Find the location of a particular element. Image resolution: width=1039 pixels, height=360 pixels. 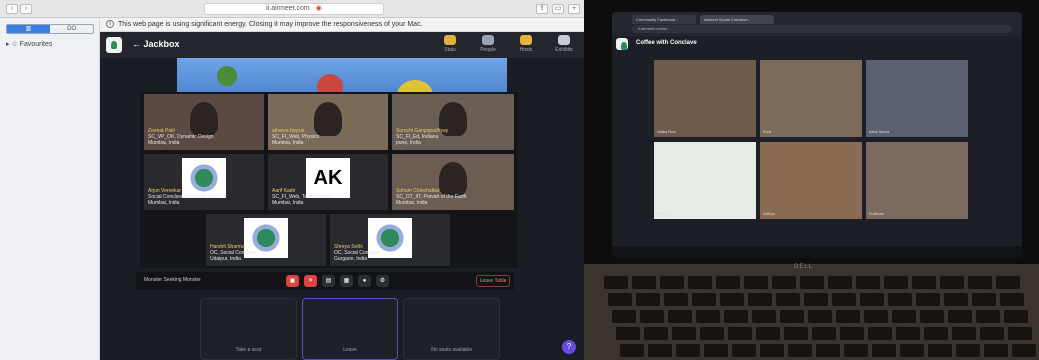

leave-table-button: Leave Table is located at coordinates (493, 281).